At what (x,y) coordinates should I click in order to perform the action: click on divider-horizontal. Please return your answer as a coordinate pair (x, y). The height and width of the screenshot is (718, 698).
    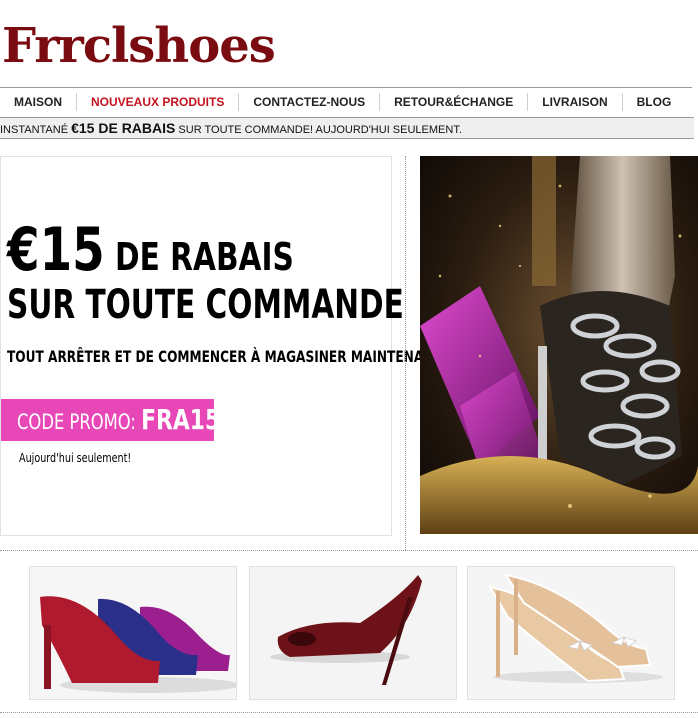
    Looking at the image, I should click on (349, 550).